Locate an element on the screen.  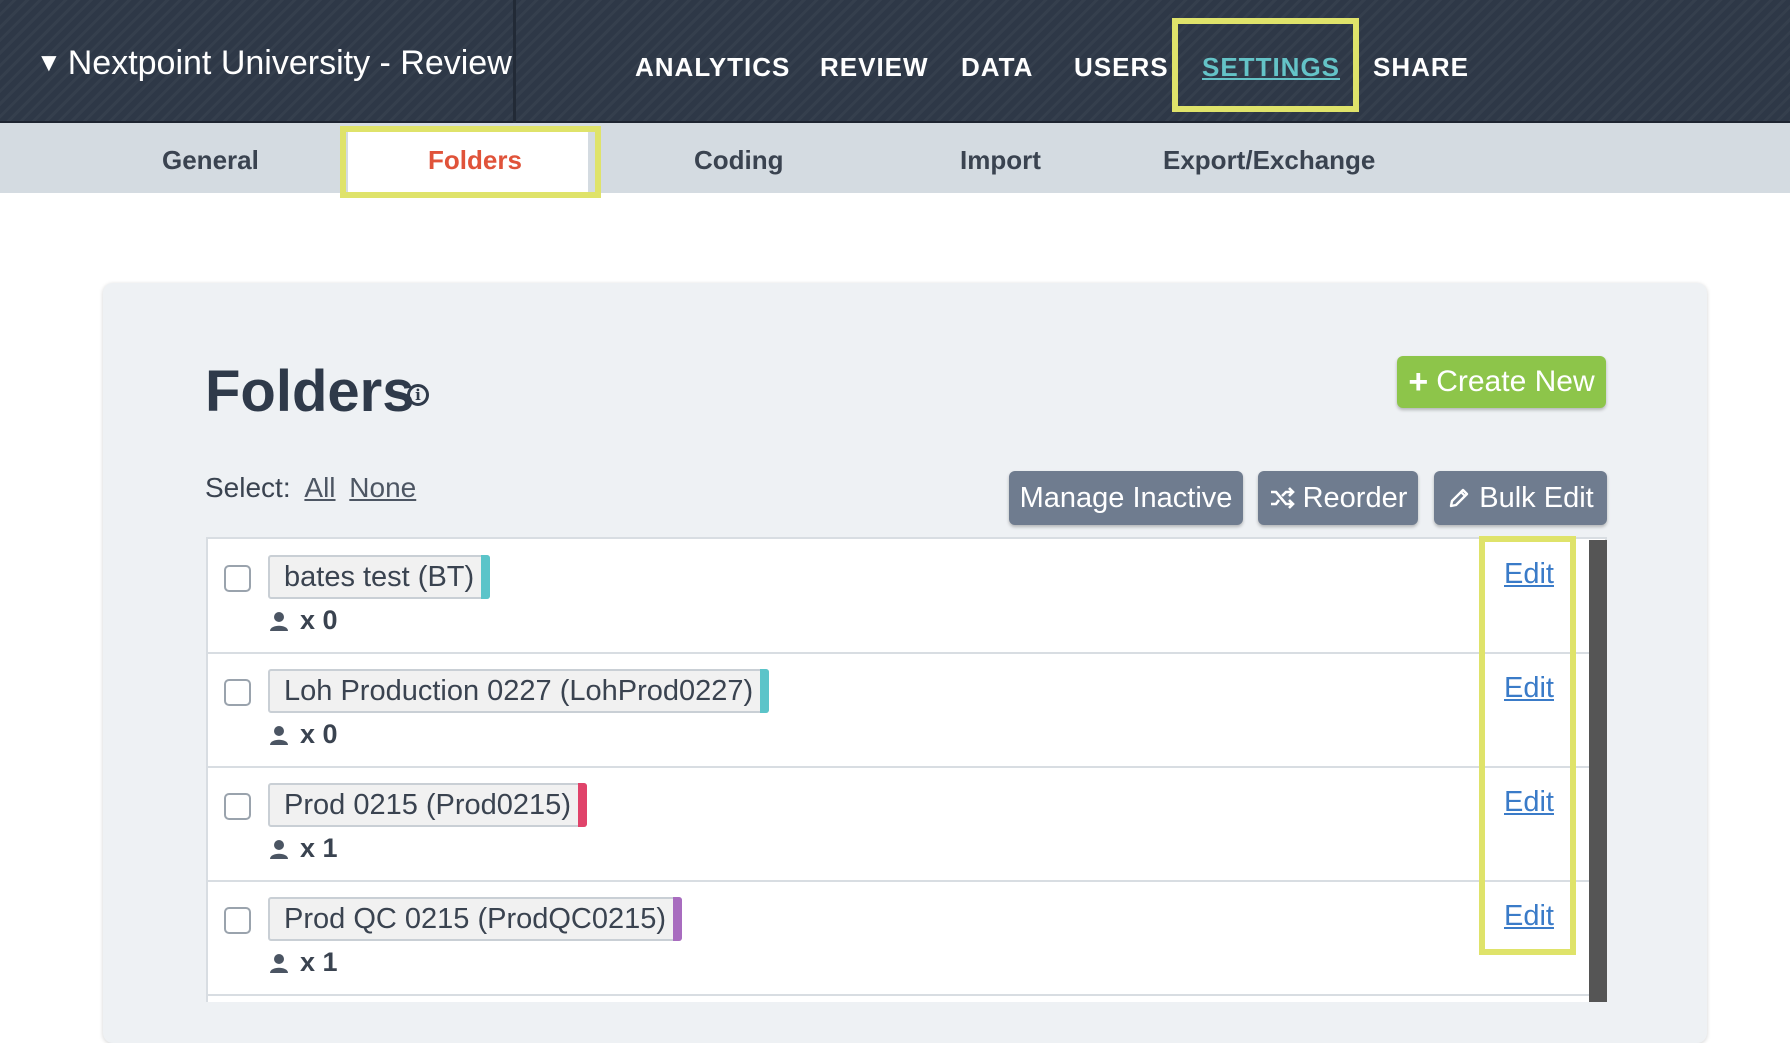
header-divider is located at coordinates (514, 61).